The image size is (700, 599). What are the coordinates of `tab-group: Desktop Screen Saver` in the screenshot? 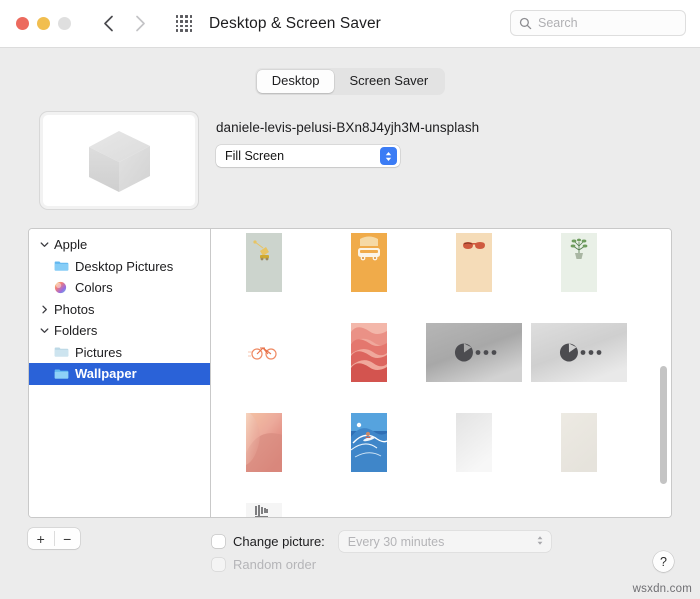 It's located at (350, 81).